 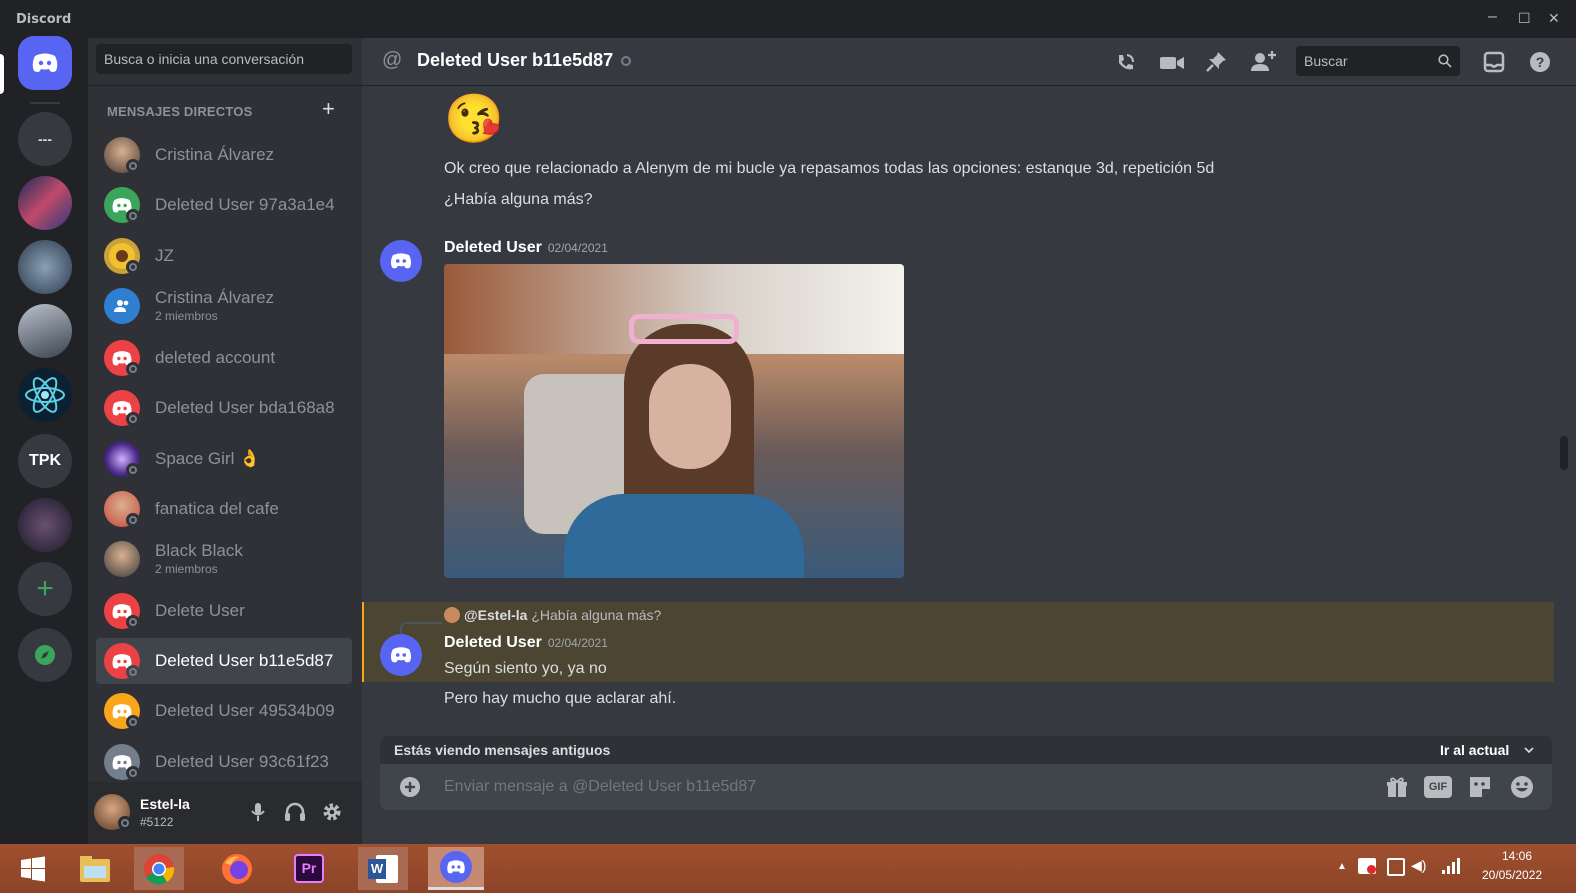 I want to click on premiere-icon: Pr, so click(x=309, y=868).